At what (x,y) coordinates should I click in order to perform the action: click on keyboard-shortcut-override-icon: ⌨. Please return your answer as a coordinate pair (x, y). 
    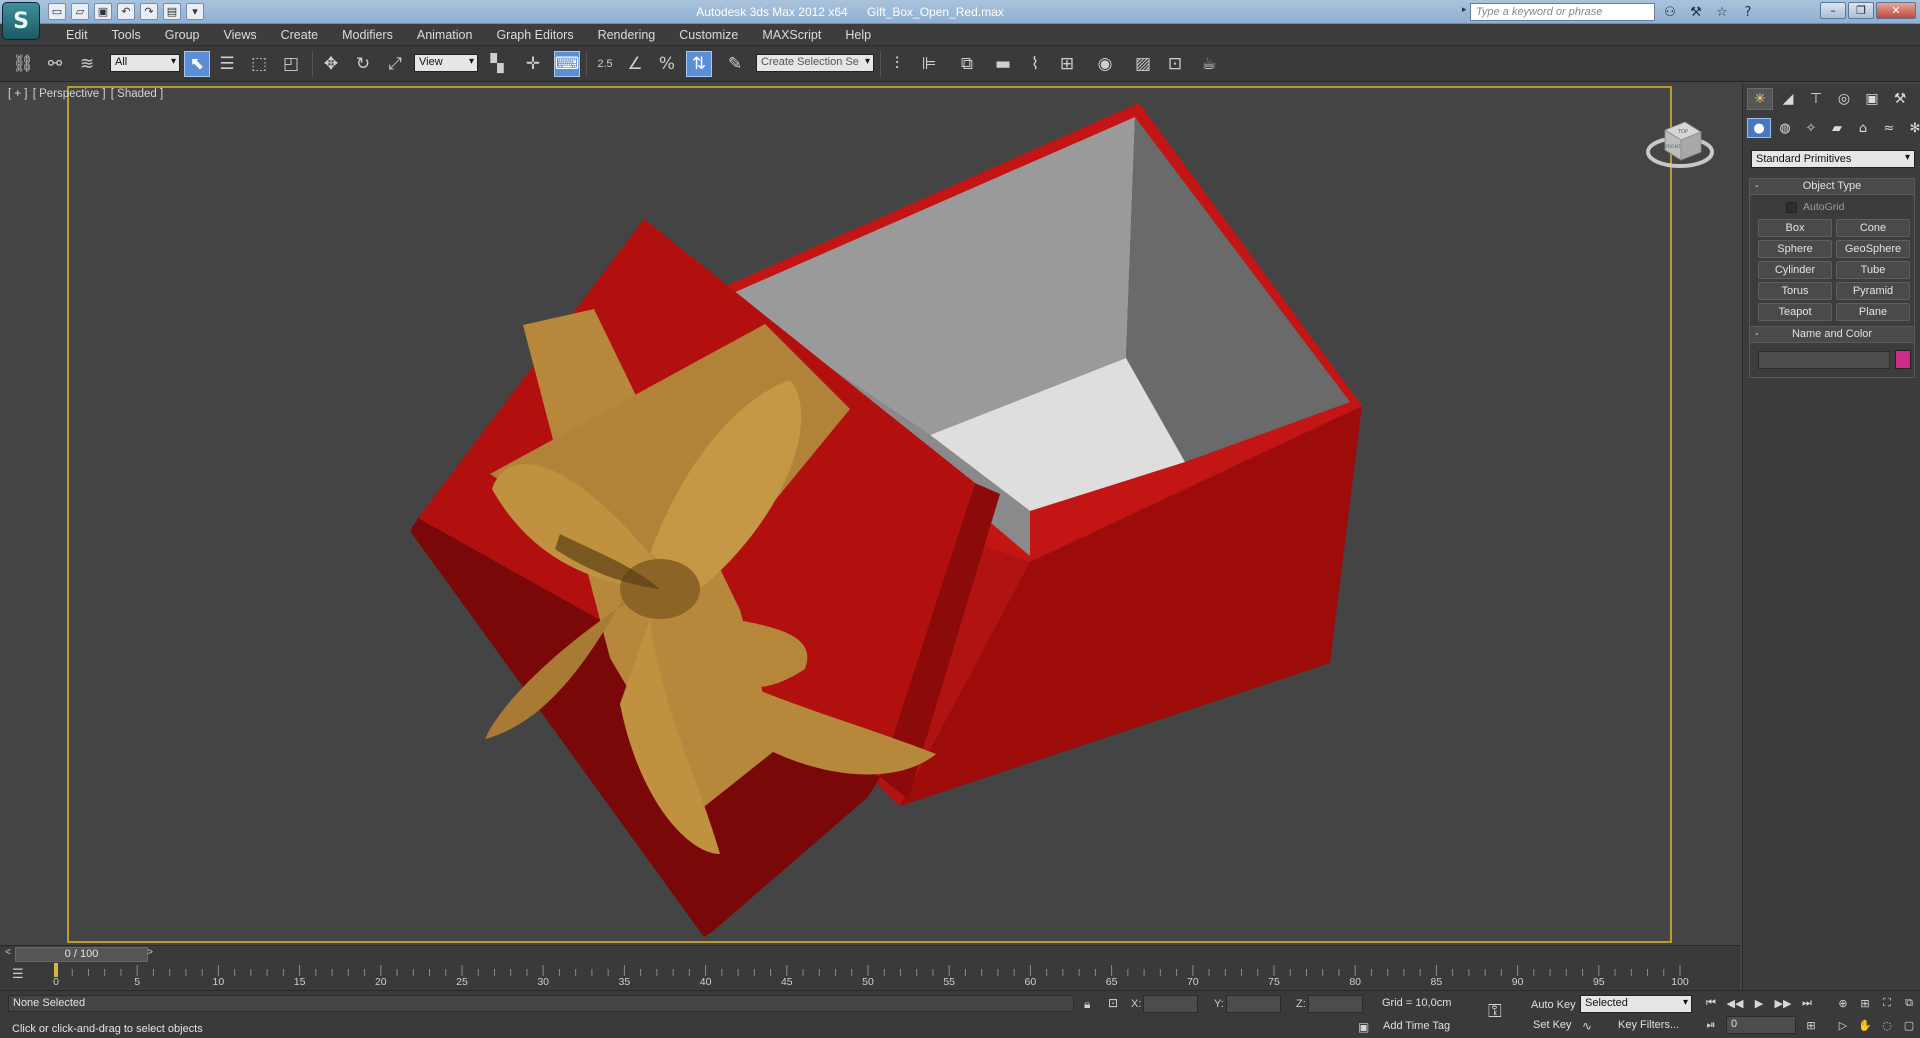
    Looking at the image, I should click on (567, 64).